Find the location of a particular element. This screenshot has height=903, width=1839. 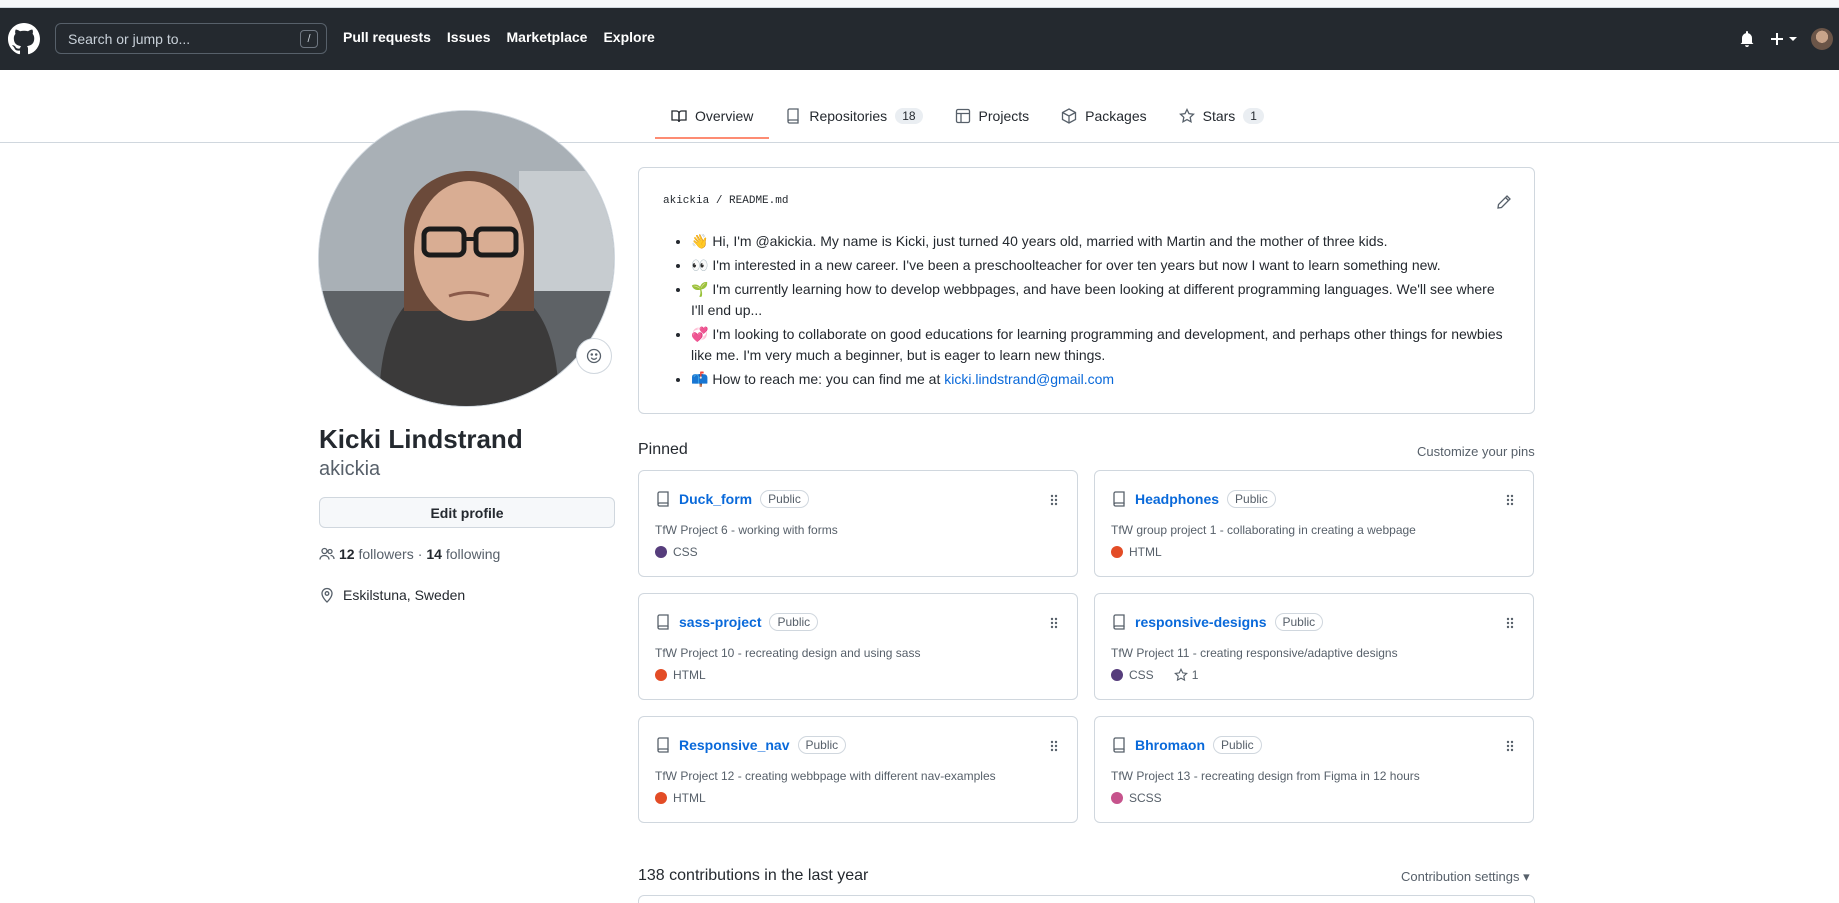

profile-location: Eskilstuna, Sweden is located at coordinates (392, 595).